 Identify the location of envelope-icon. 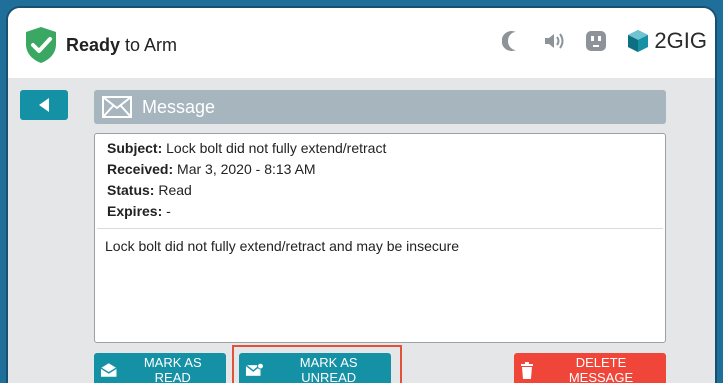
(117, 107).